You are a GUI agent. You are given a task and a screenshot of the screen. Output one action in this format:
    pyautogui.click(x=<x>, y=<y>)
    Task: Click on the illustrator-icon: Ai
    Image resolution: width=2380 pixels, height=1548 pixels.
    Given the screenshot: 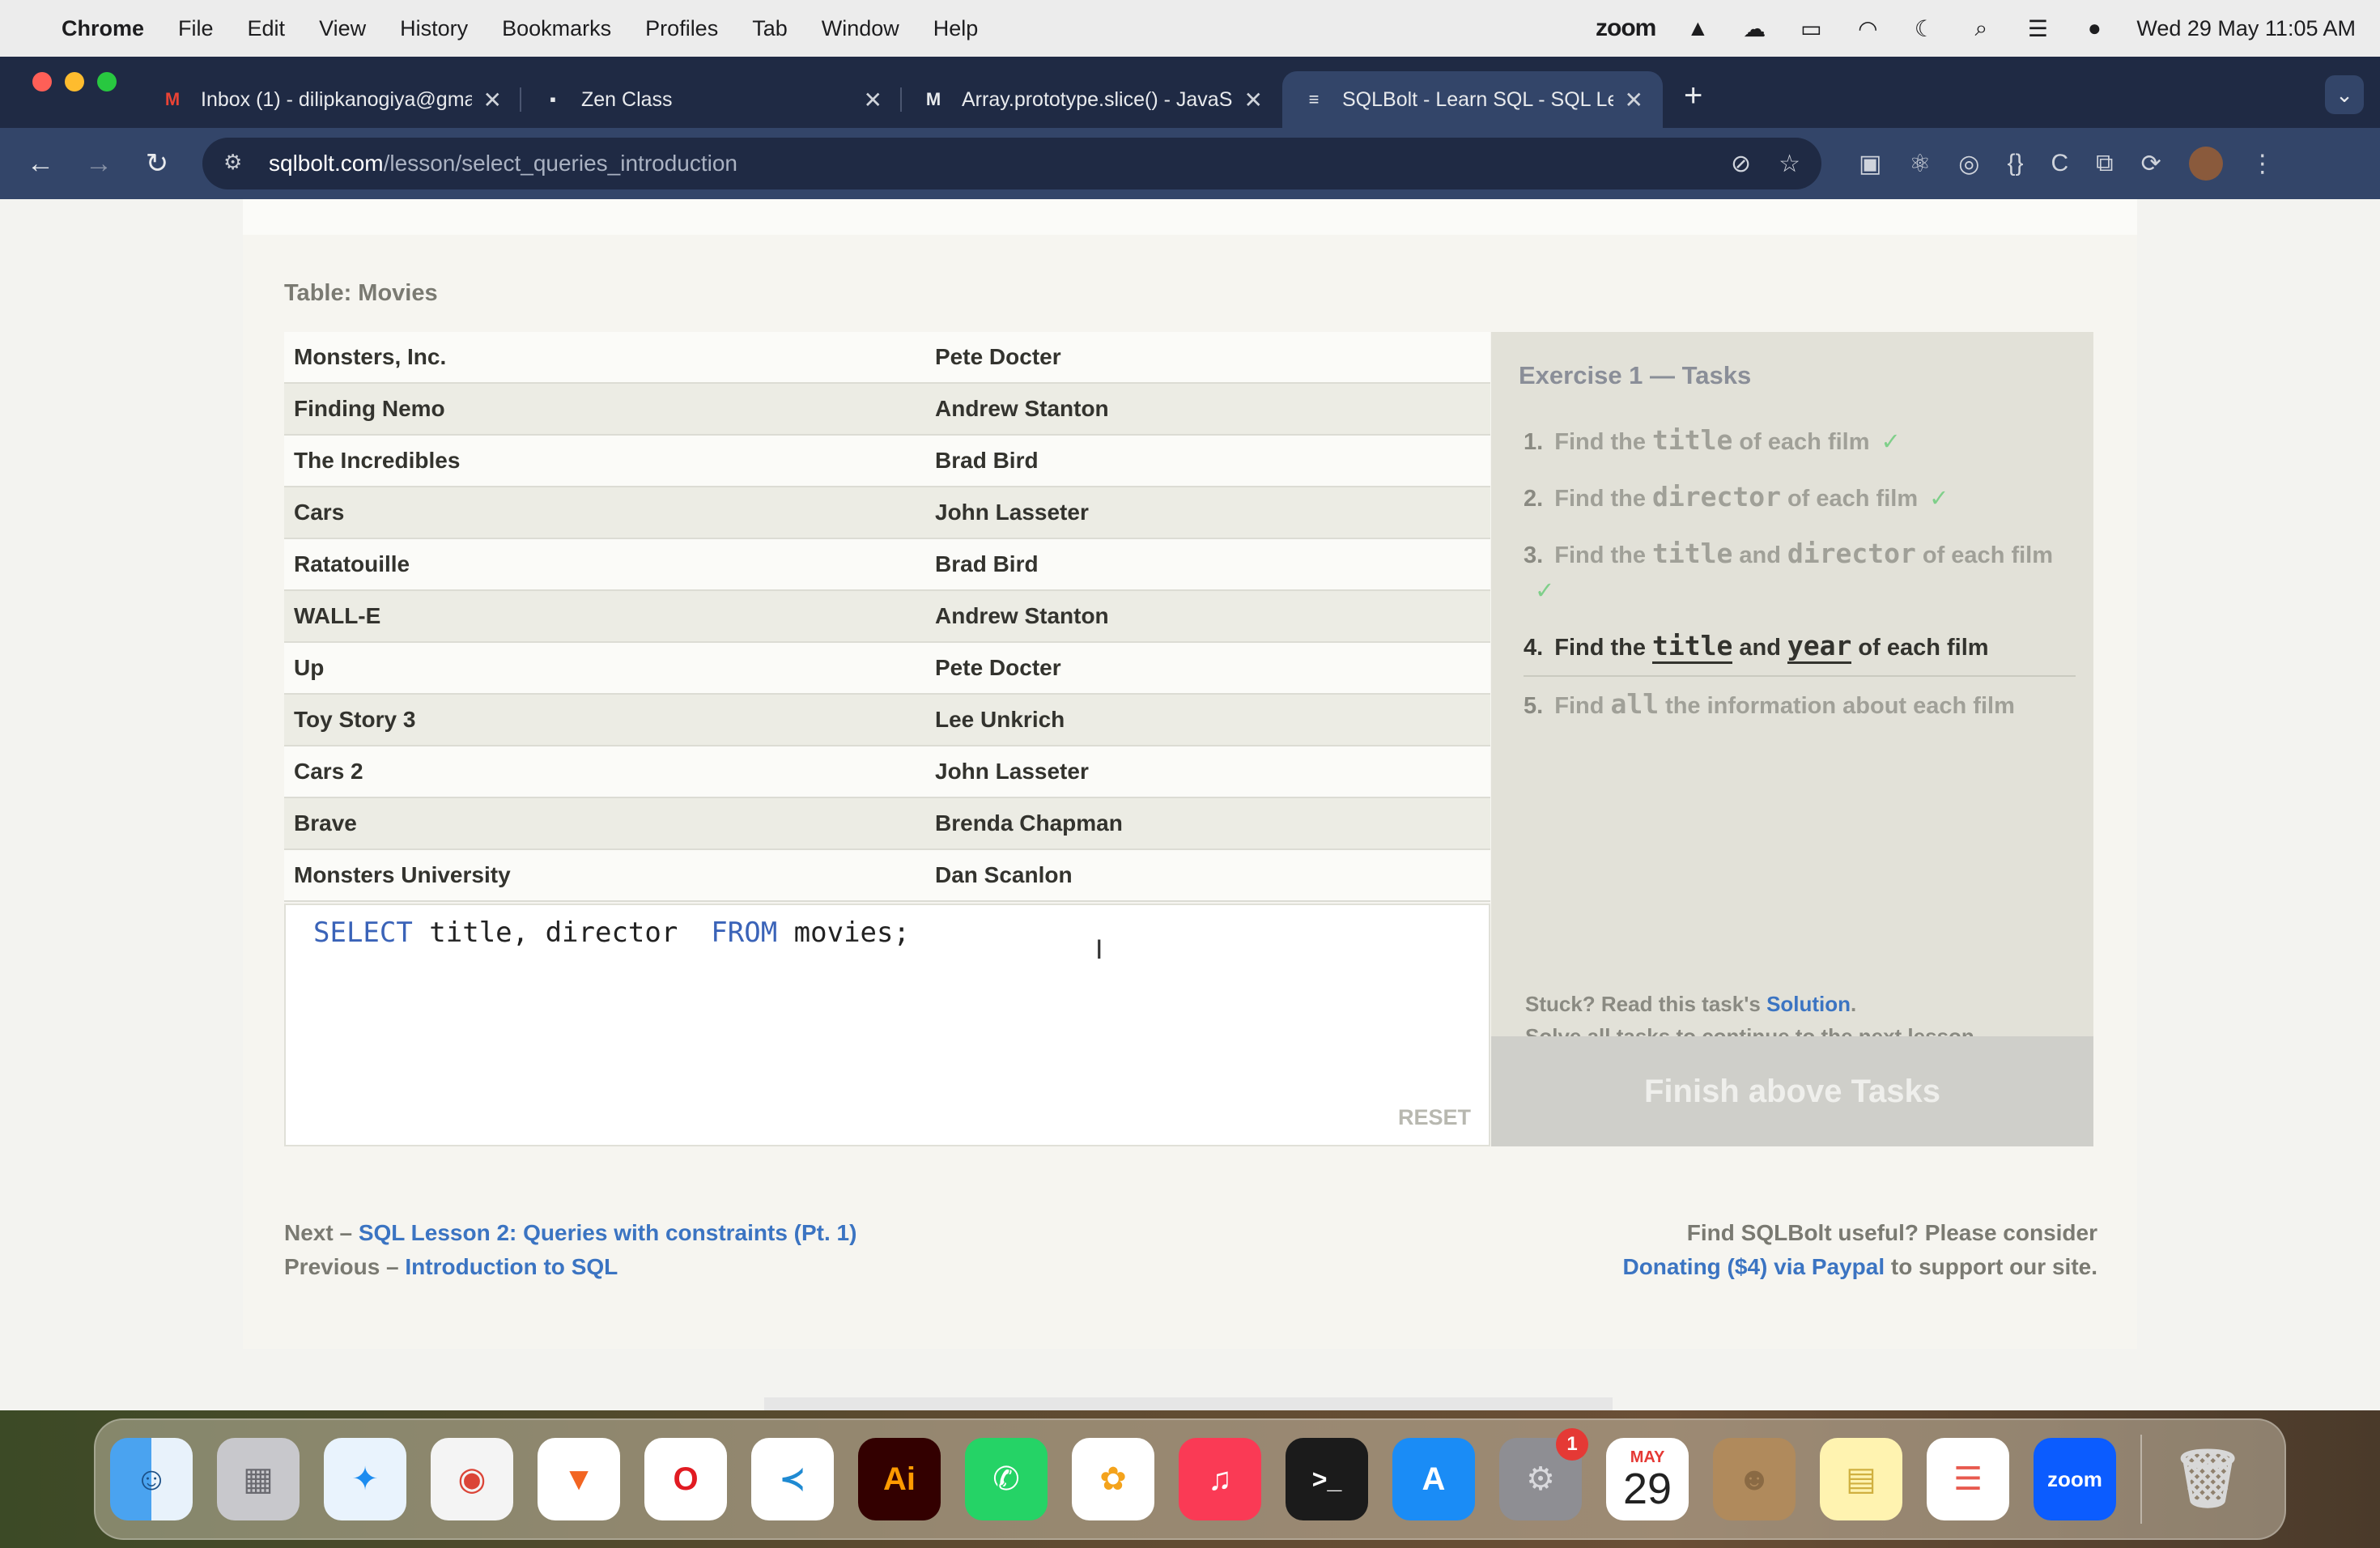 What is the action you would take?
    pyautogui.click(x=900, y=1479)
    